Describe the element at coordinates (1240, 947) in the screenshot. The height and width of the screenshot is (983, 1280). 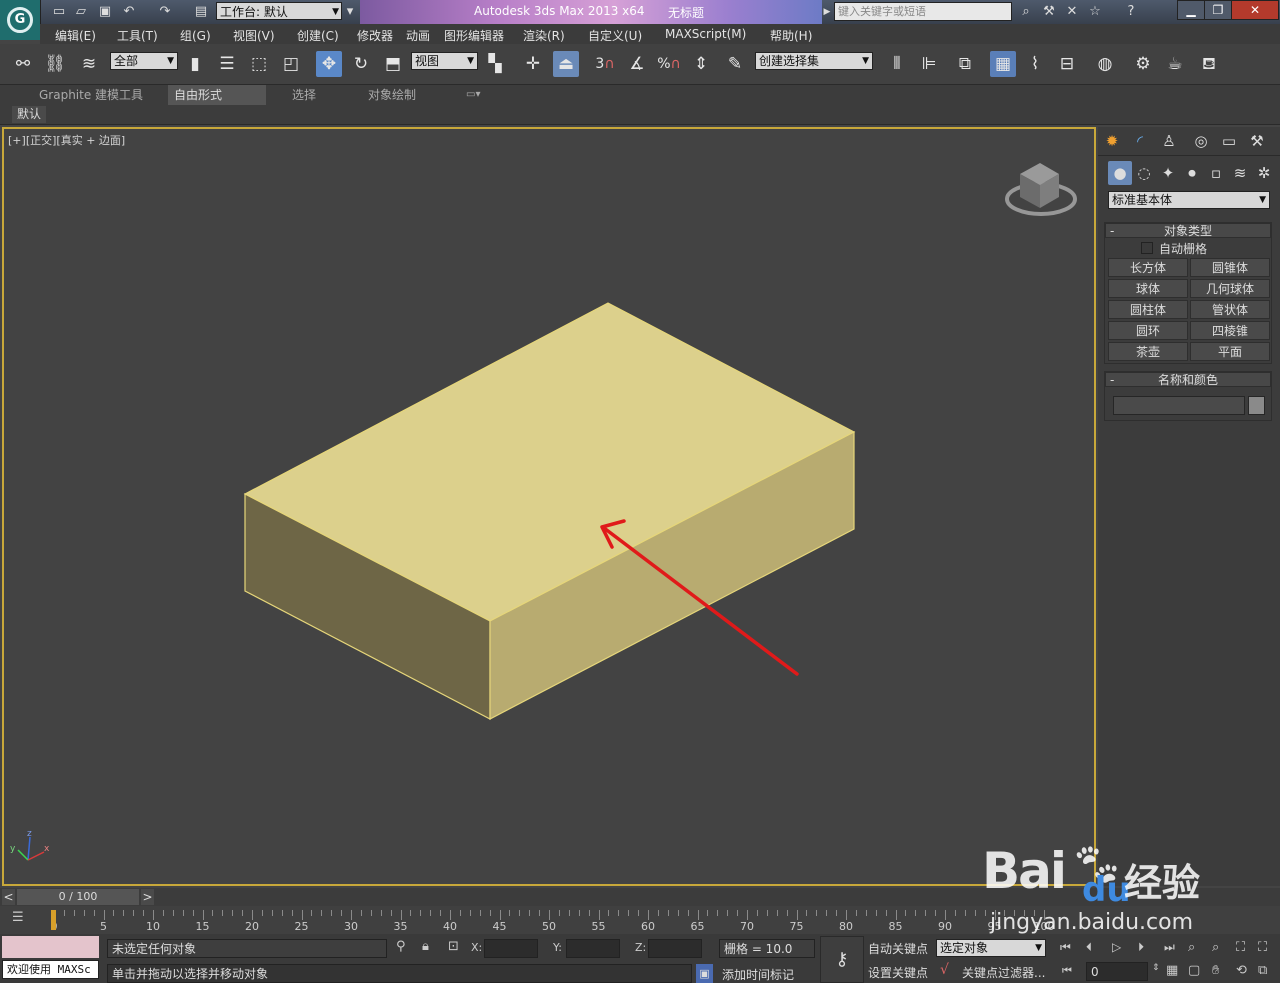
I see `zoom-extents-icon: ⛶` at that location.